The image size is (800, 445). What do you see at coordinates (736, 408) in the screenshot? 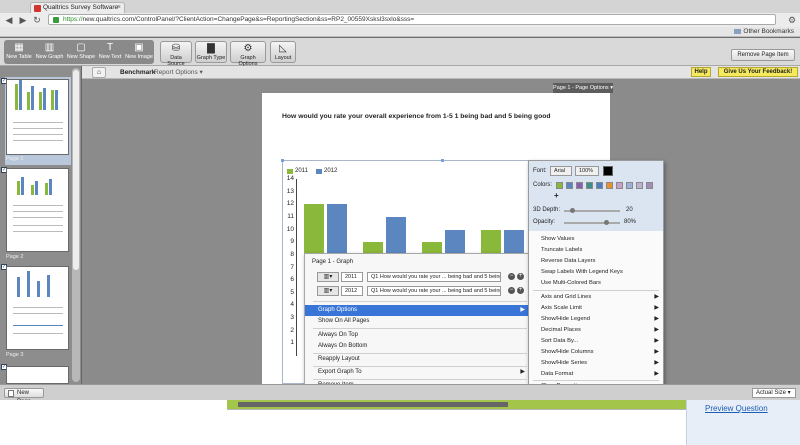
I see `preview-question-link: Preview Question` at bounding box center [736, 408].